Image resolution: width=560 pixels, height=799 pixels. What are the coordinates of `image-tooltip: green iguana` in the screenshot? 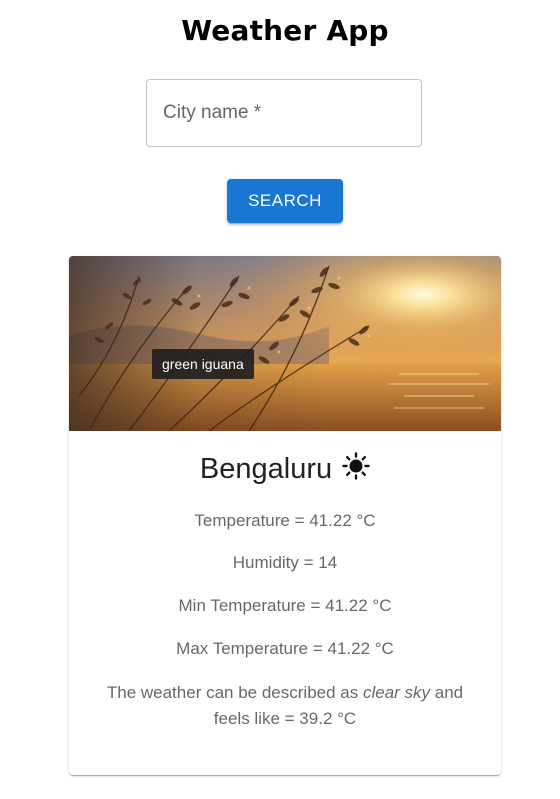 It's located at (203, 364).